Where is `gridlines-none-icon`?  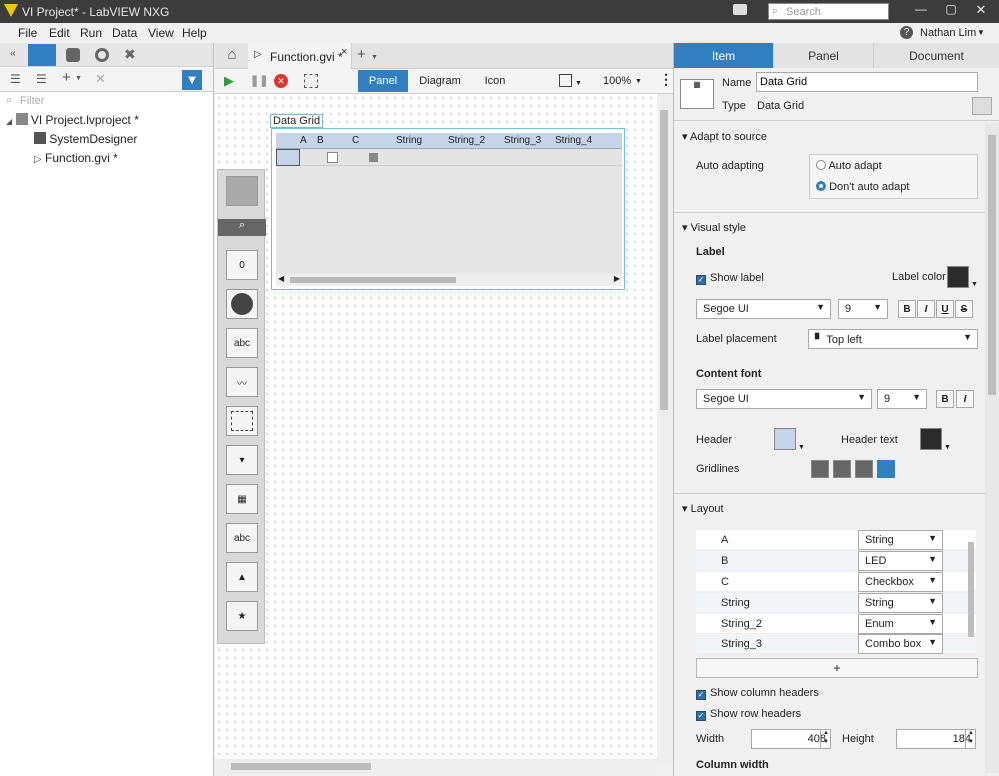 gridlines-none-icon is located at coordinates (820, 469).